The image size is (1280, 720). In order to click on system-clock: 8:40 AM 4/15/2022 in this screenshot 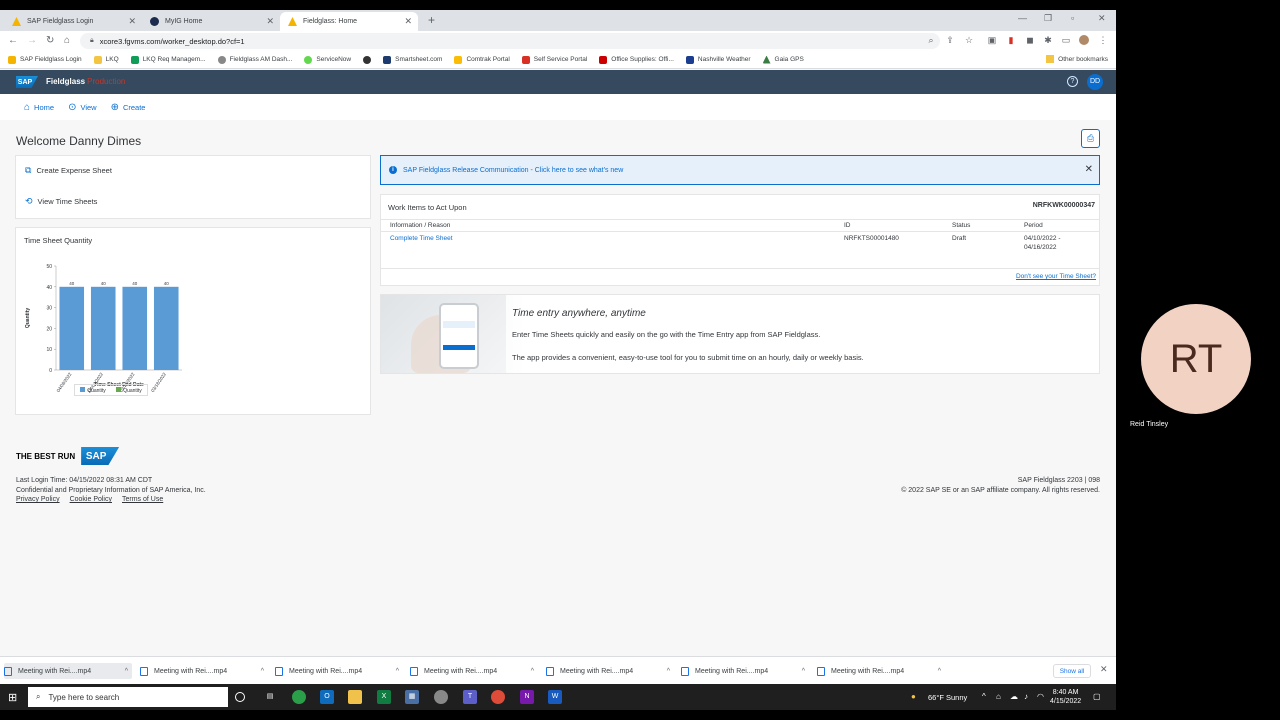, I will do `click(1065, 697)`.